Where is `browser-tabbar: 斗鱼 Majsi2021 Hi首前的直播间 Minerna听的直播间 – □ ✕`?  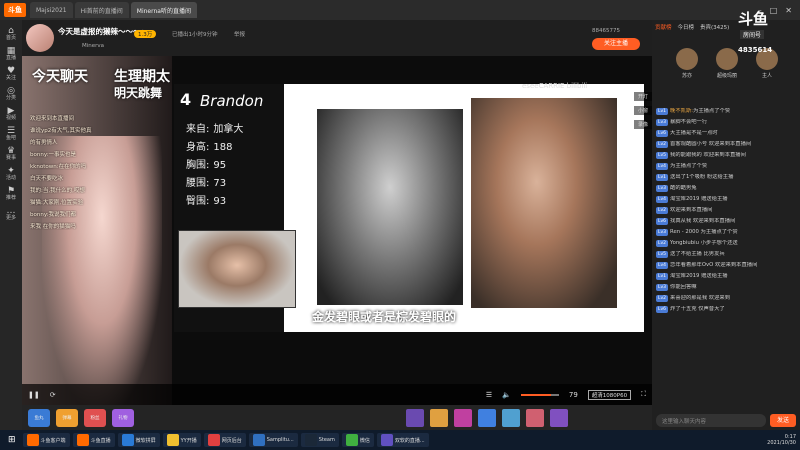 browser-tabbar: 斗鱼 Majsi2021 Hi首前的直播间 Minerna听的直播间 – □ ✕ is located at coordinates (400, 10).